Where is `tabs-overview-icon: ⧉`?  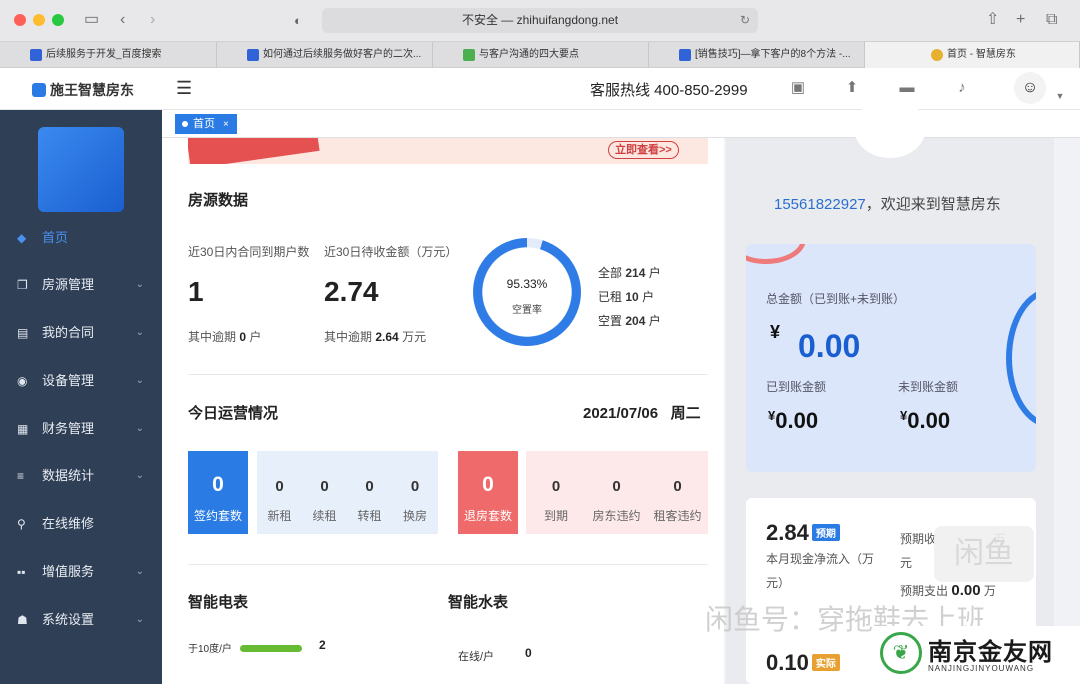 tabs-overview-icon: ⧉ is located at coordinates (1051, 20).